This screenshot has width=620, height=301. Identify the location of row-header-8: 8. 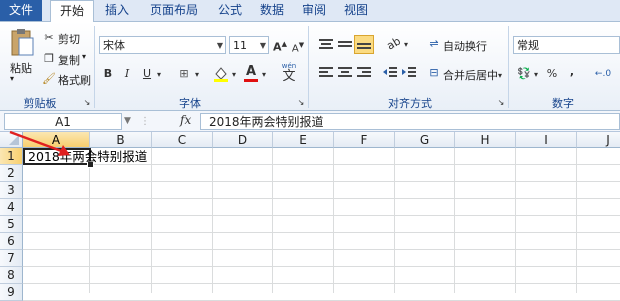
(11, 275).